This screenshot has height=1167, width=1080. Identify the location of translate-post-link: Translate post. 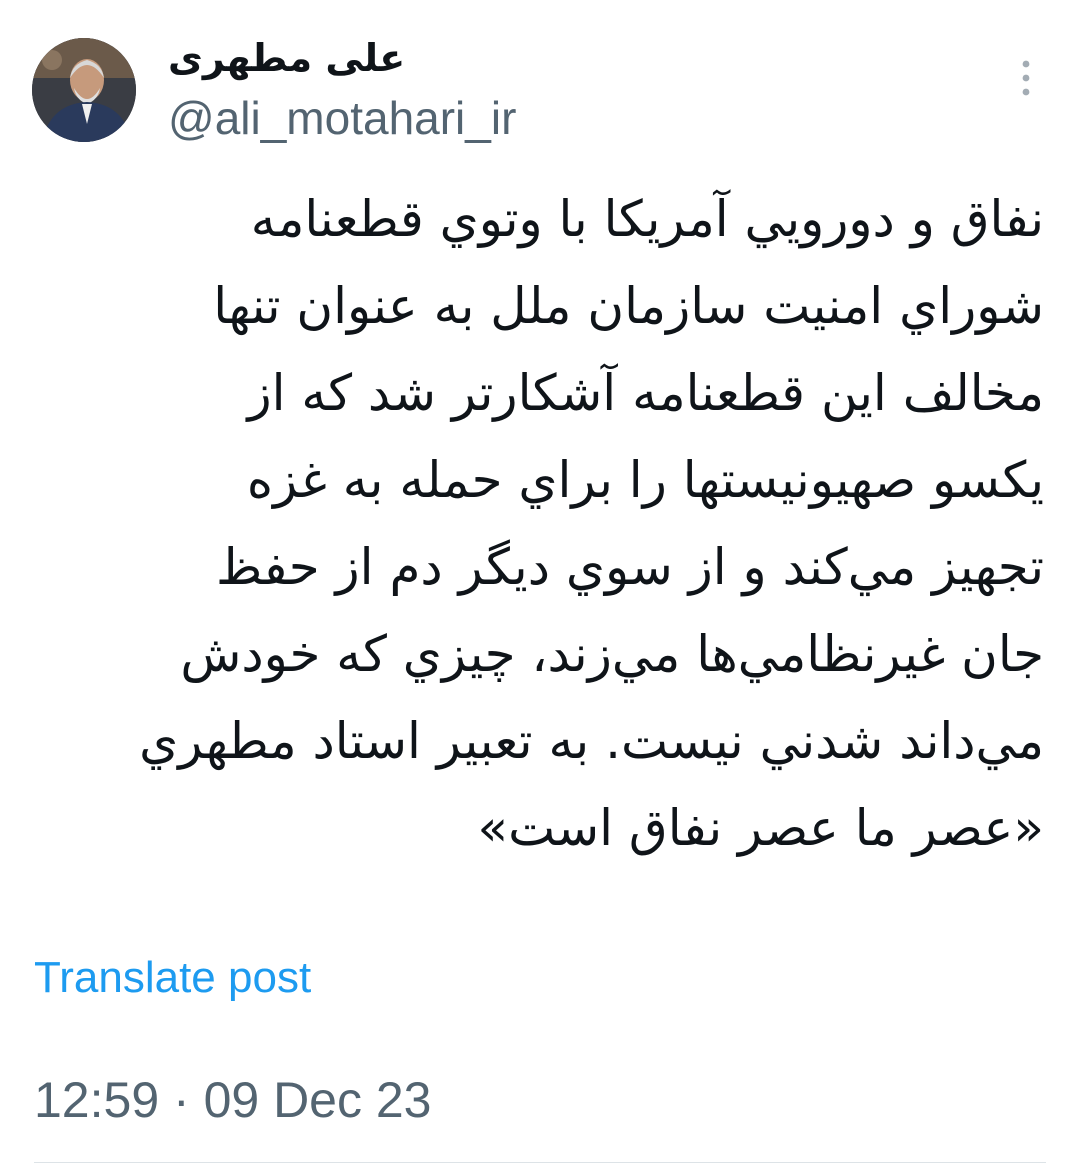
(172, 978).